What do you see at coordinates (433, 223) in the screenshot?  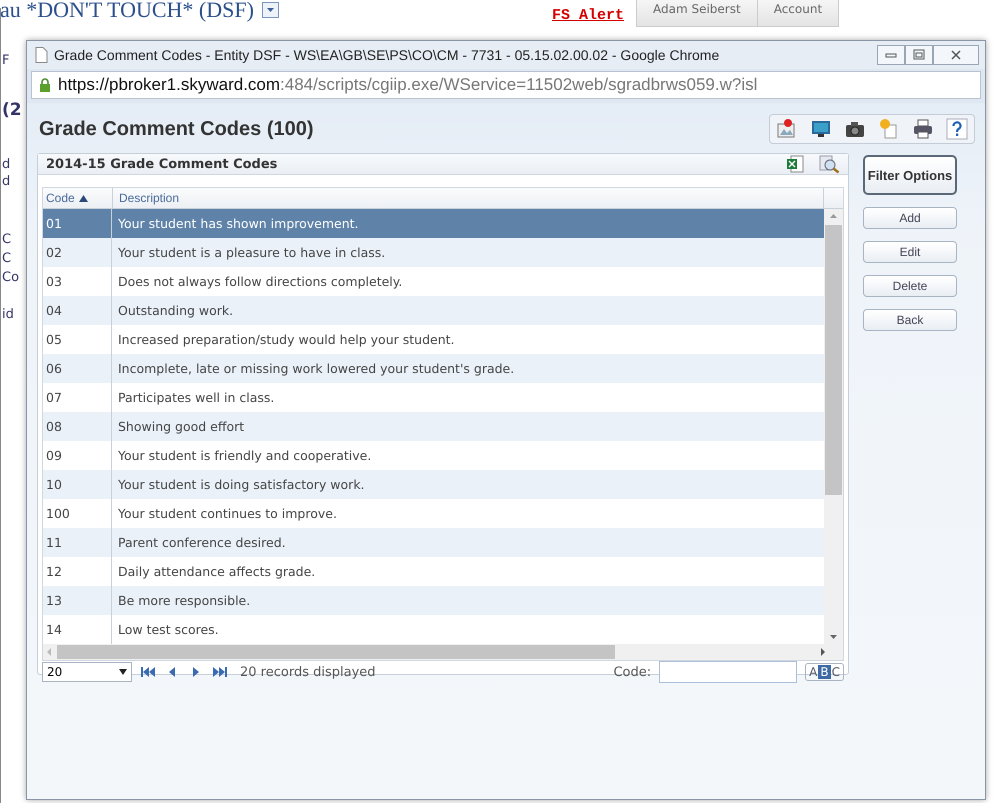 I see `table-row: 01 Your student has shown improvement.` at bounding box center [433, 223].